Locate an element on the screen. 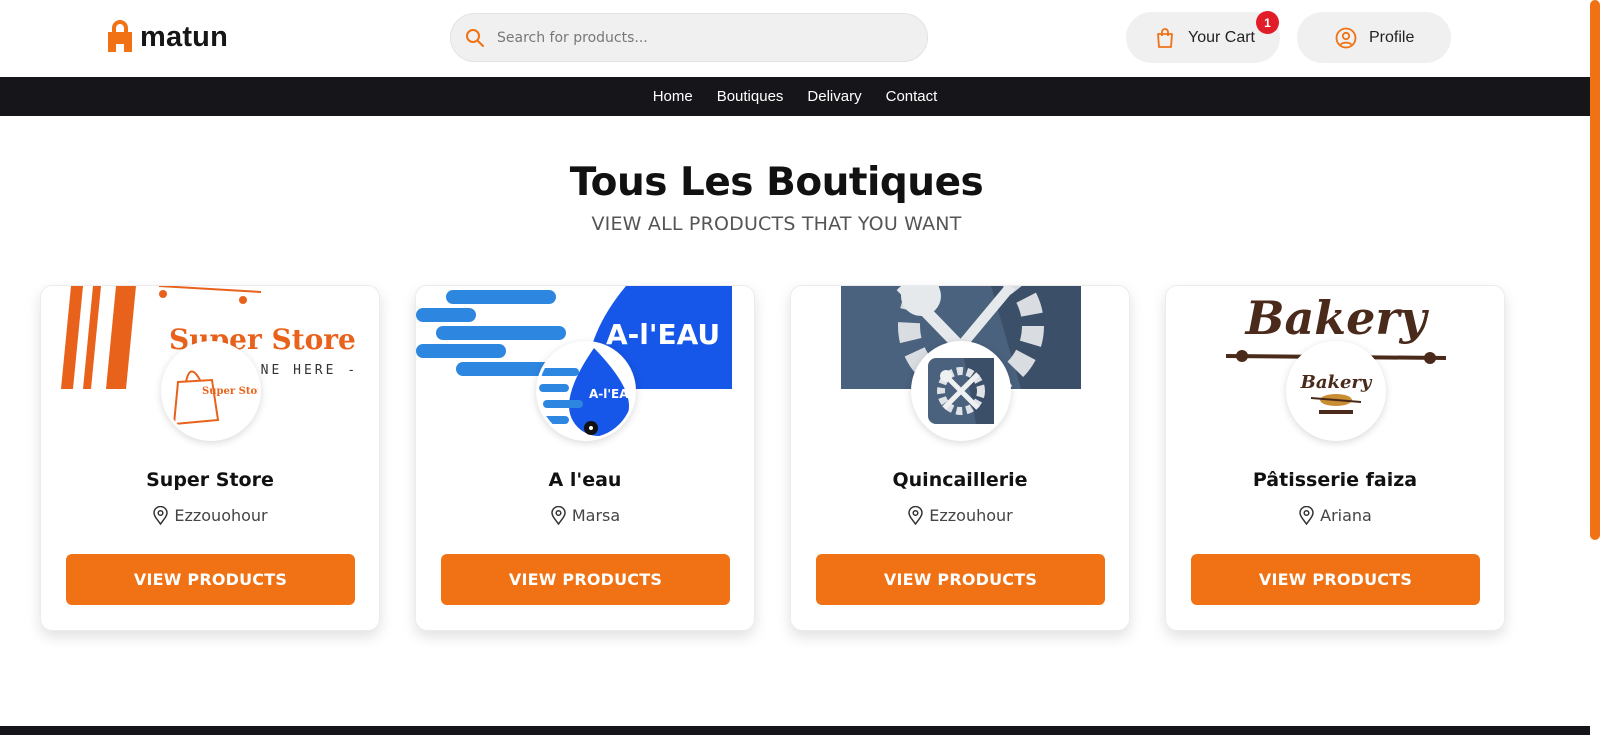 The height and width of the screenshot is (735, 1600). store-location: Ezzouohour is located at coordinates (210, 515).